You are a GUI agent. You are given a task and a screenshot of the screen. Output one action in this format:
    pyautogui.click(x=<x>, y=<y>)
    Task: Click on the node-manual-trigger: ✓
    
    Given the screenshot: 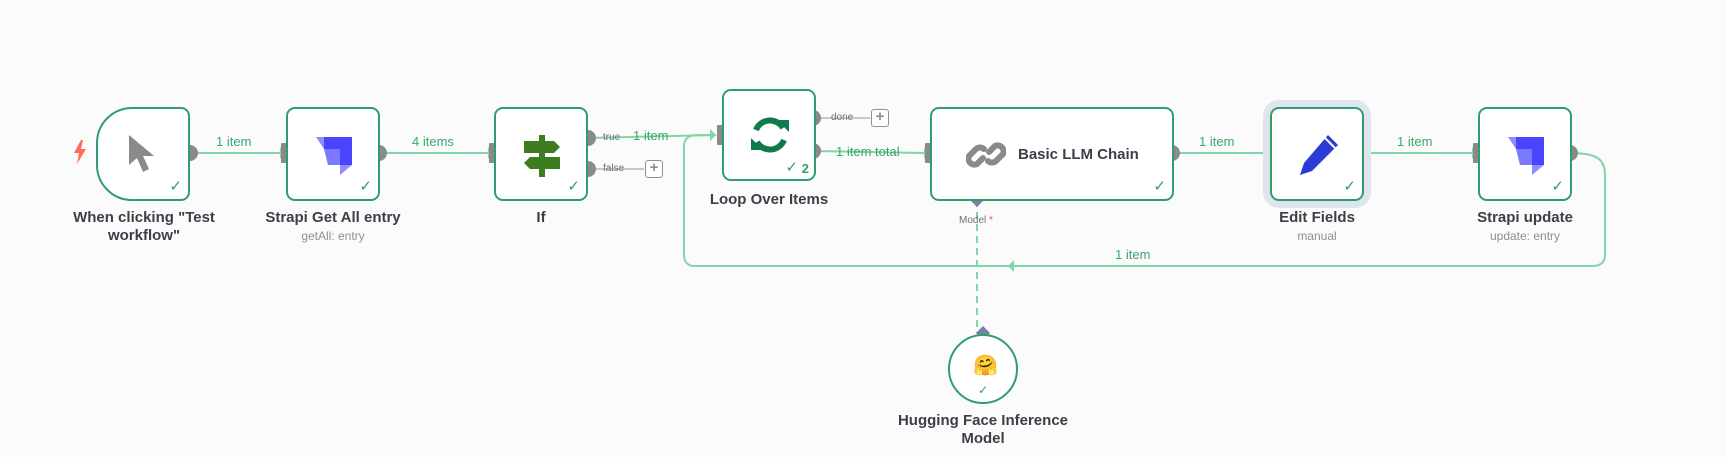 What is the action you would take?
    pyautogui.click(x=143, y=154)
    